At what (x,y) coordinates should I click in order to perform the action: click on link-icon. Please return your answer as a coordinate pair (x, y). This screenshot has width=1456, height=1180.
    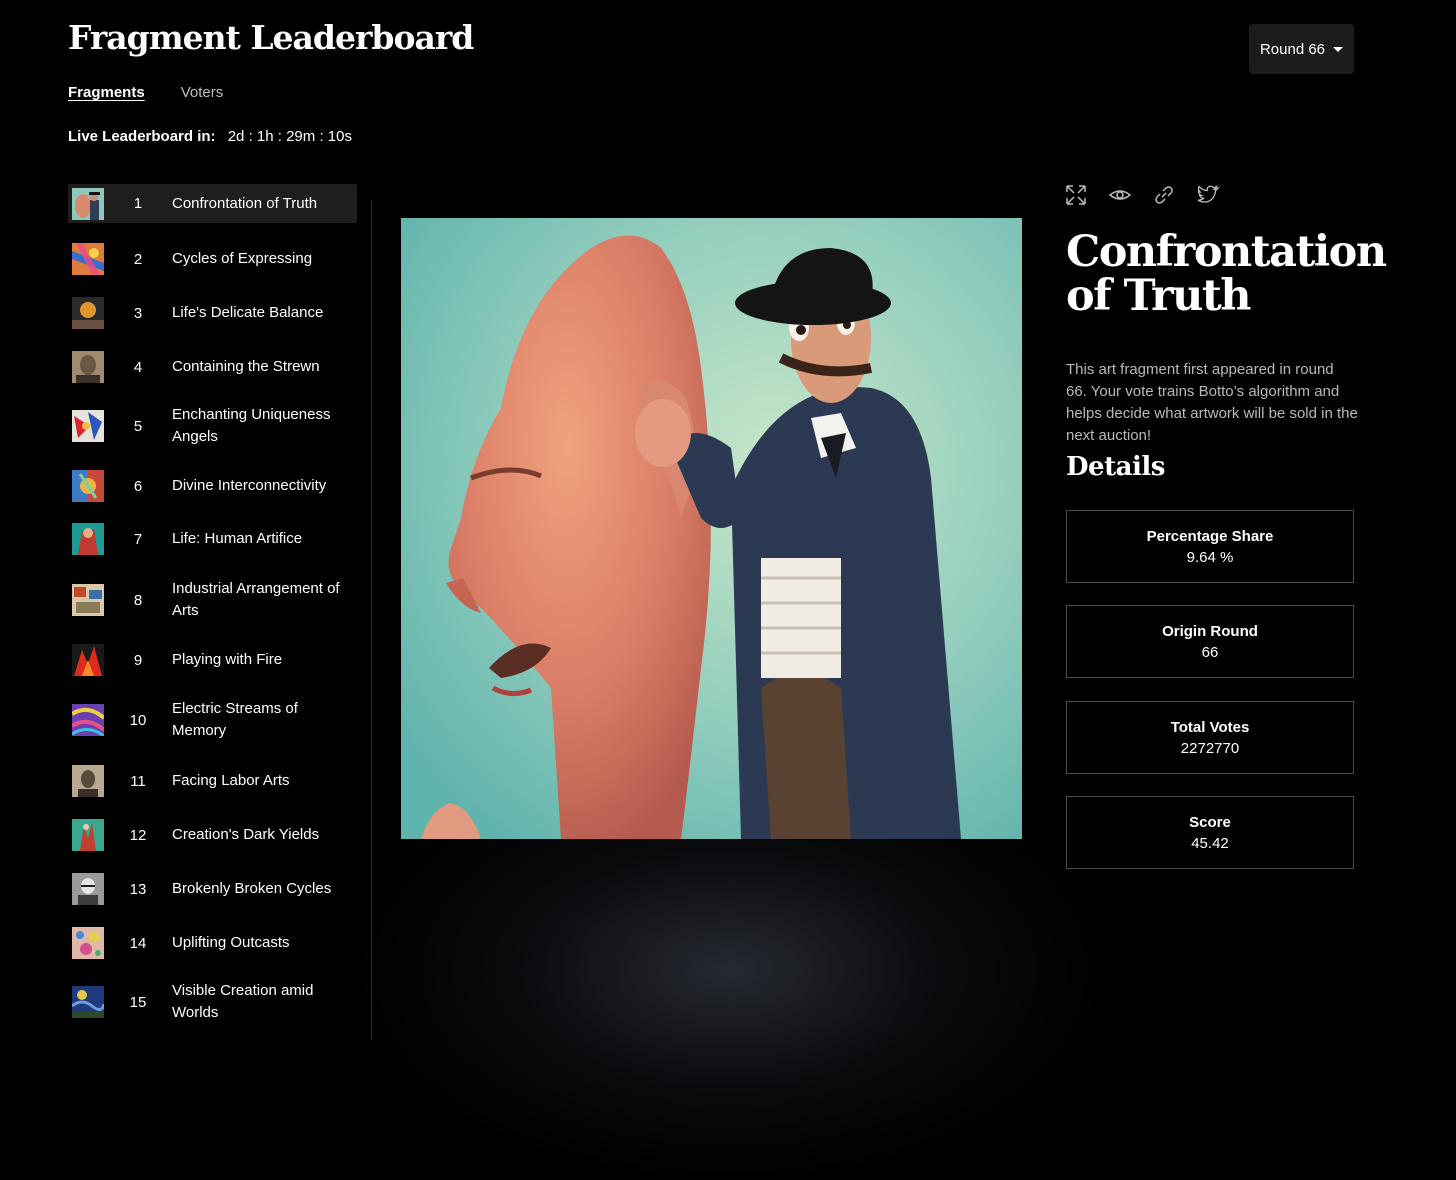
    Looking at the image, I should click on (1164, 195).